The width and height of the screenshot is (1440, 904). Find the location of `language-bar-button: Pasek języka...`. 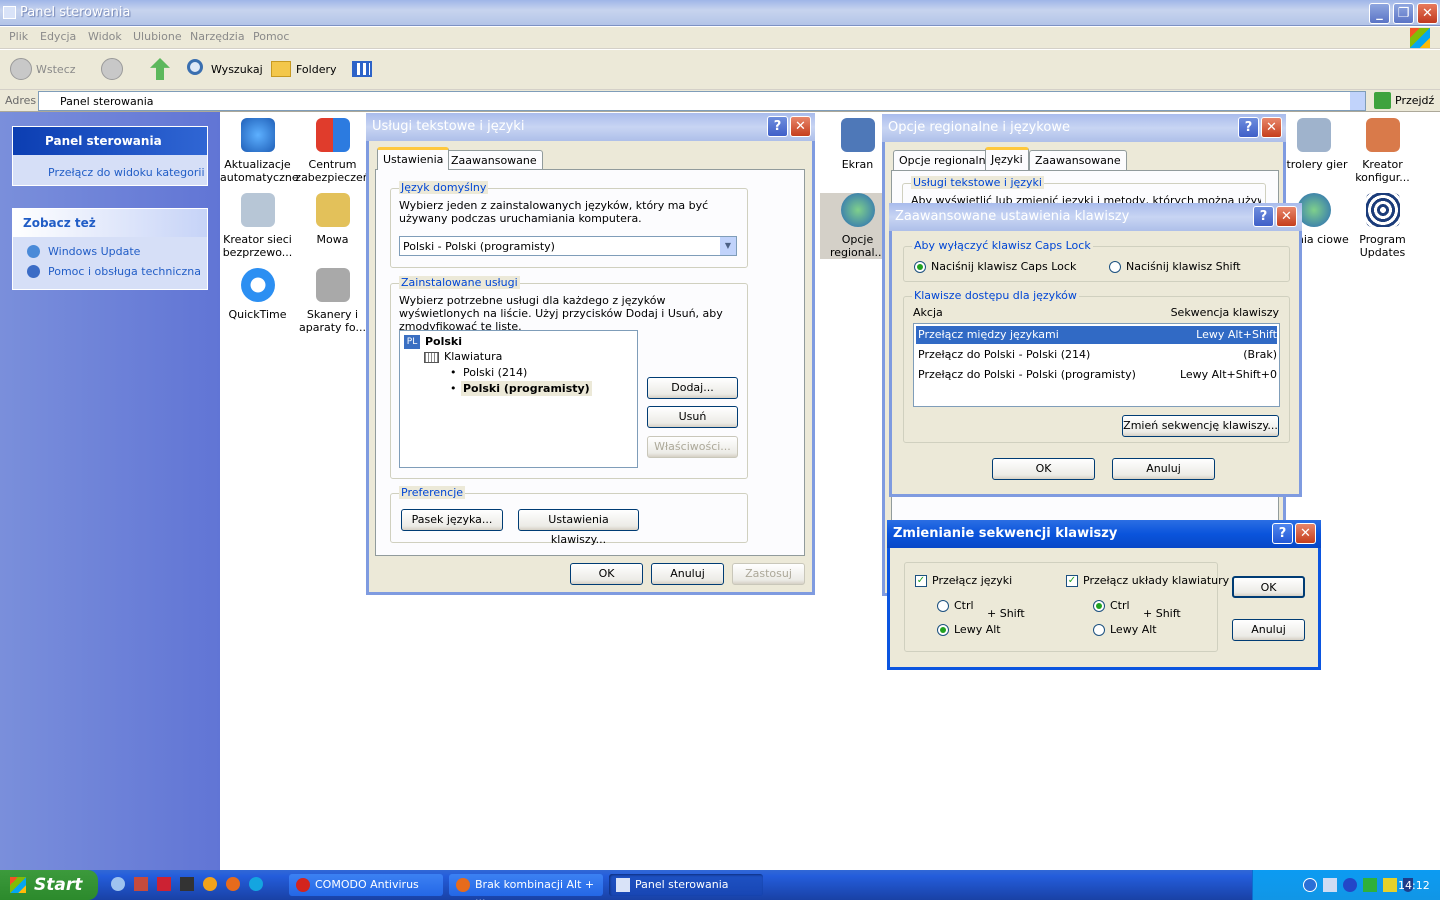

language-bar-button: Pasek języka... is located at coordinates (452, 520).